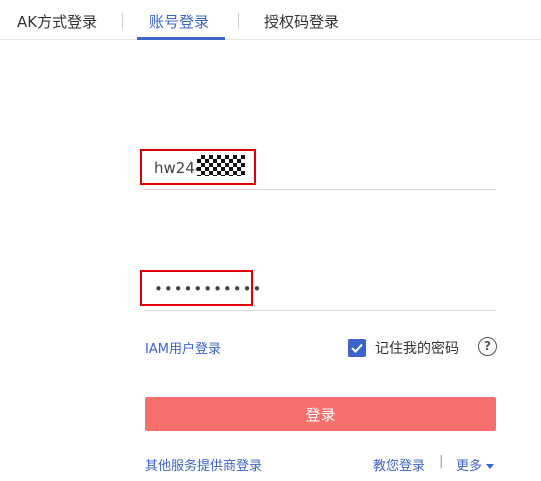 The image size is (541, 481). What do you see at coordinates (399, 464) in the screenshot?
I see `tutorial-login-link: 教您登录` at bounding box center [399, 464].